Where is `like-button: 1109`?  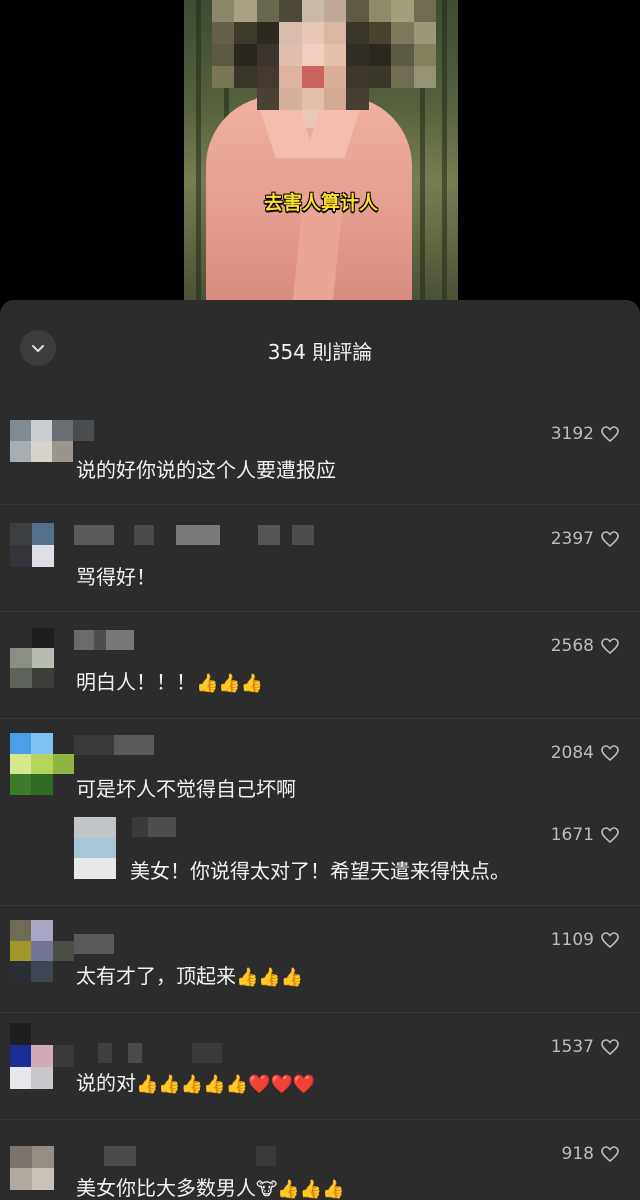 like-button: 1109 is located at coordinates (585, 940).